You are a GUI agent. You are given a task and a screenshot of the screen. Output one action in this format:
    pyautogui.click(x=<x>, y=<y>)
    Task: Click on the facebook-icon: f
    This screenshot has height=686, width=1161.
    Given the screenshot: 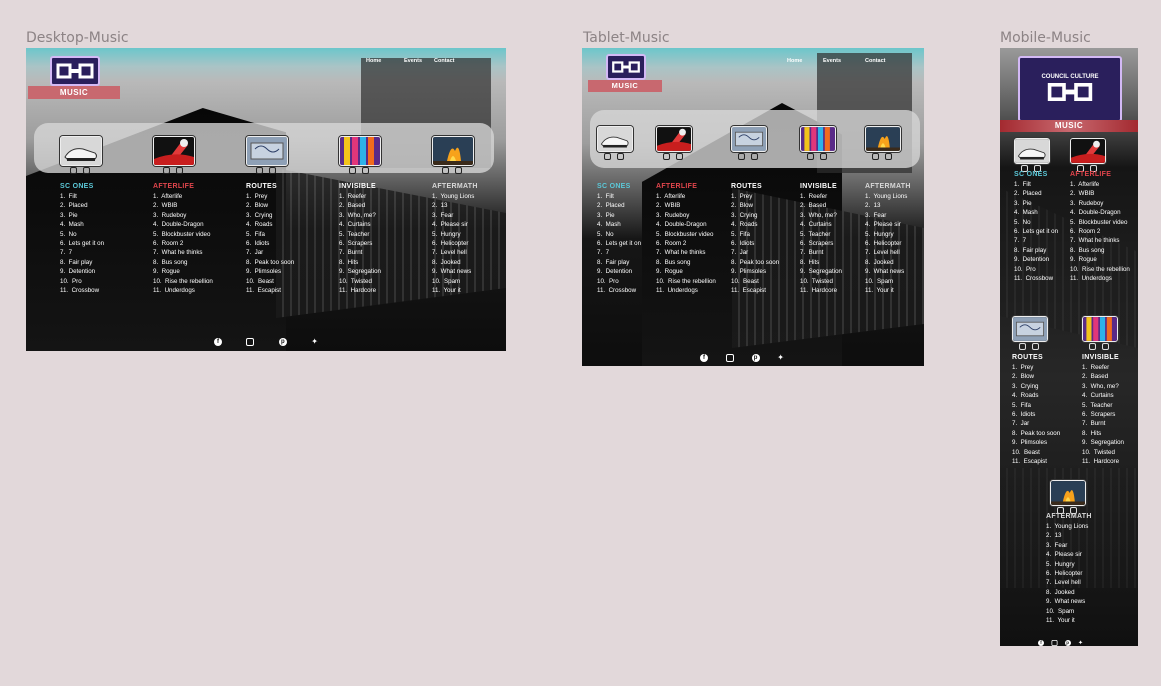 What is the action you would take?
    pyautogui.click(x=1041, y=643)
    